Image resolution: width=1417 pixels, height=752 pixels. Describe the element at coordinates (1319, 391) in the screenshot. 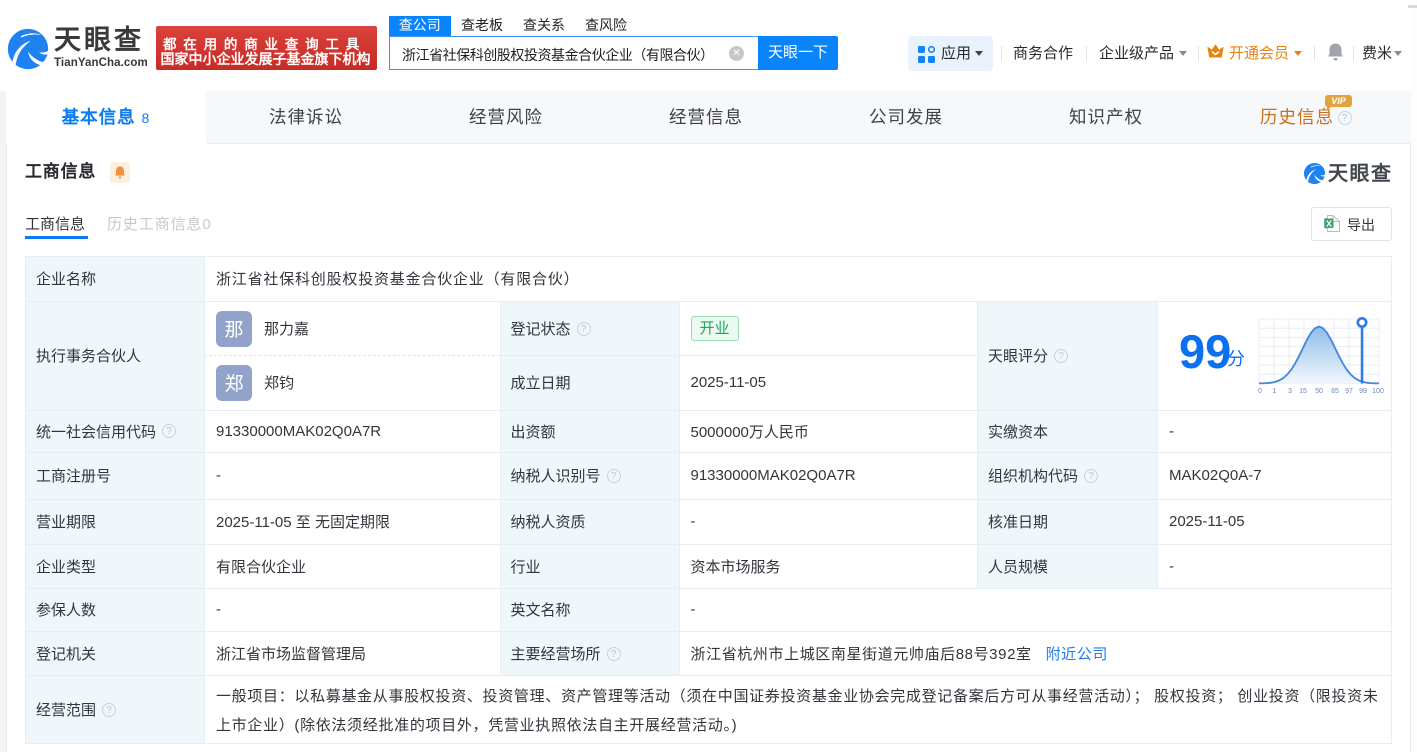

I see `svg-text: 50` at that location.